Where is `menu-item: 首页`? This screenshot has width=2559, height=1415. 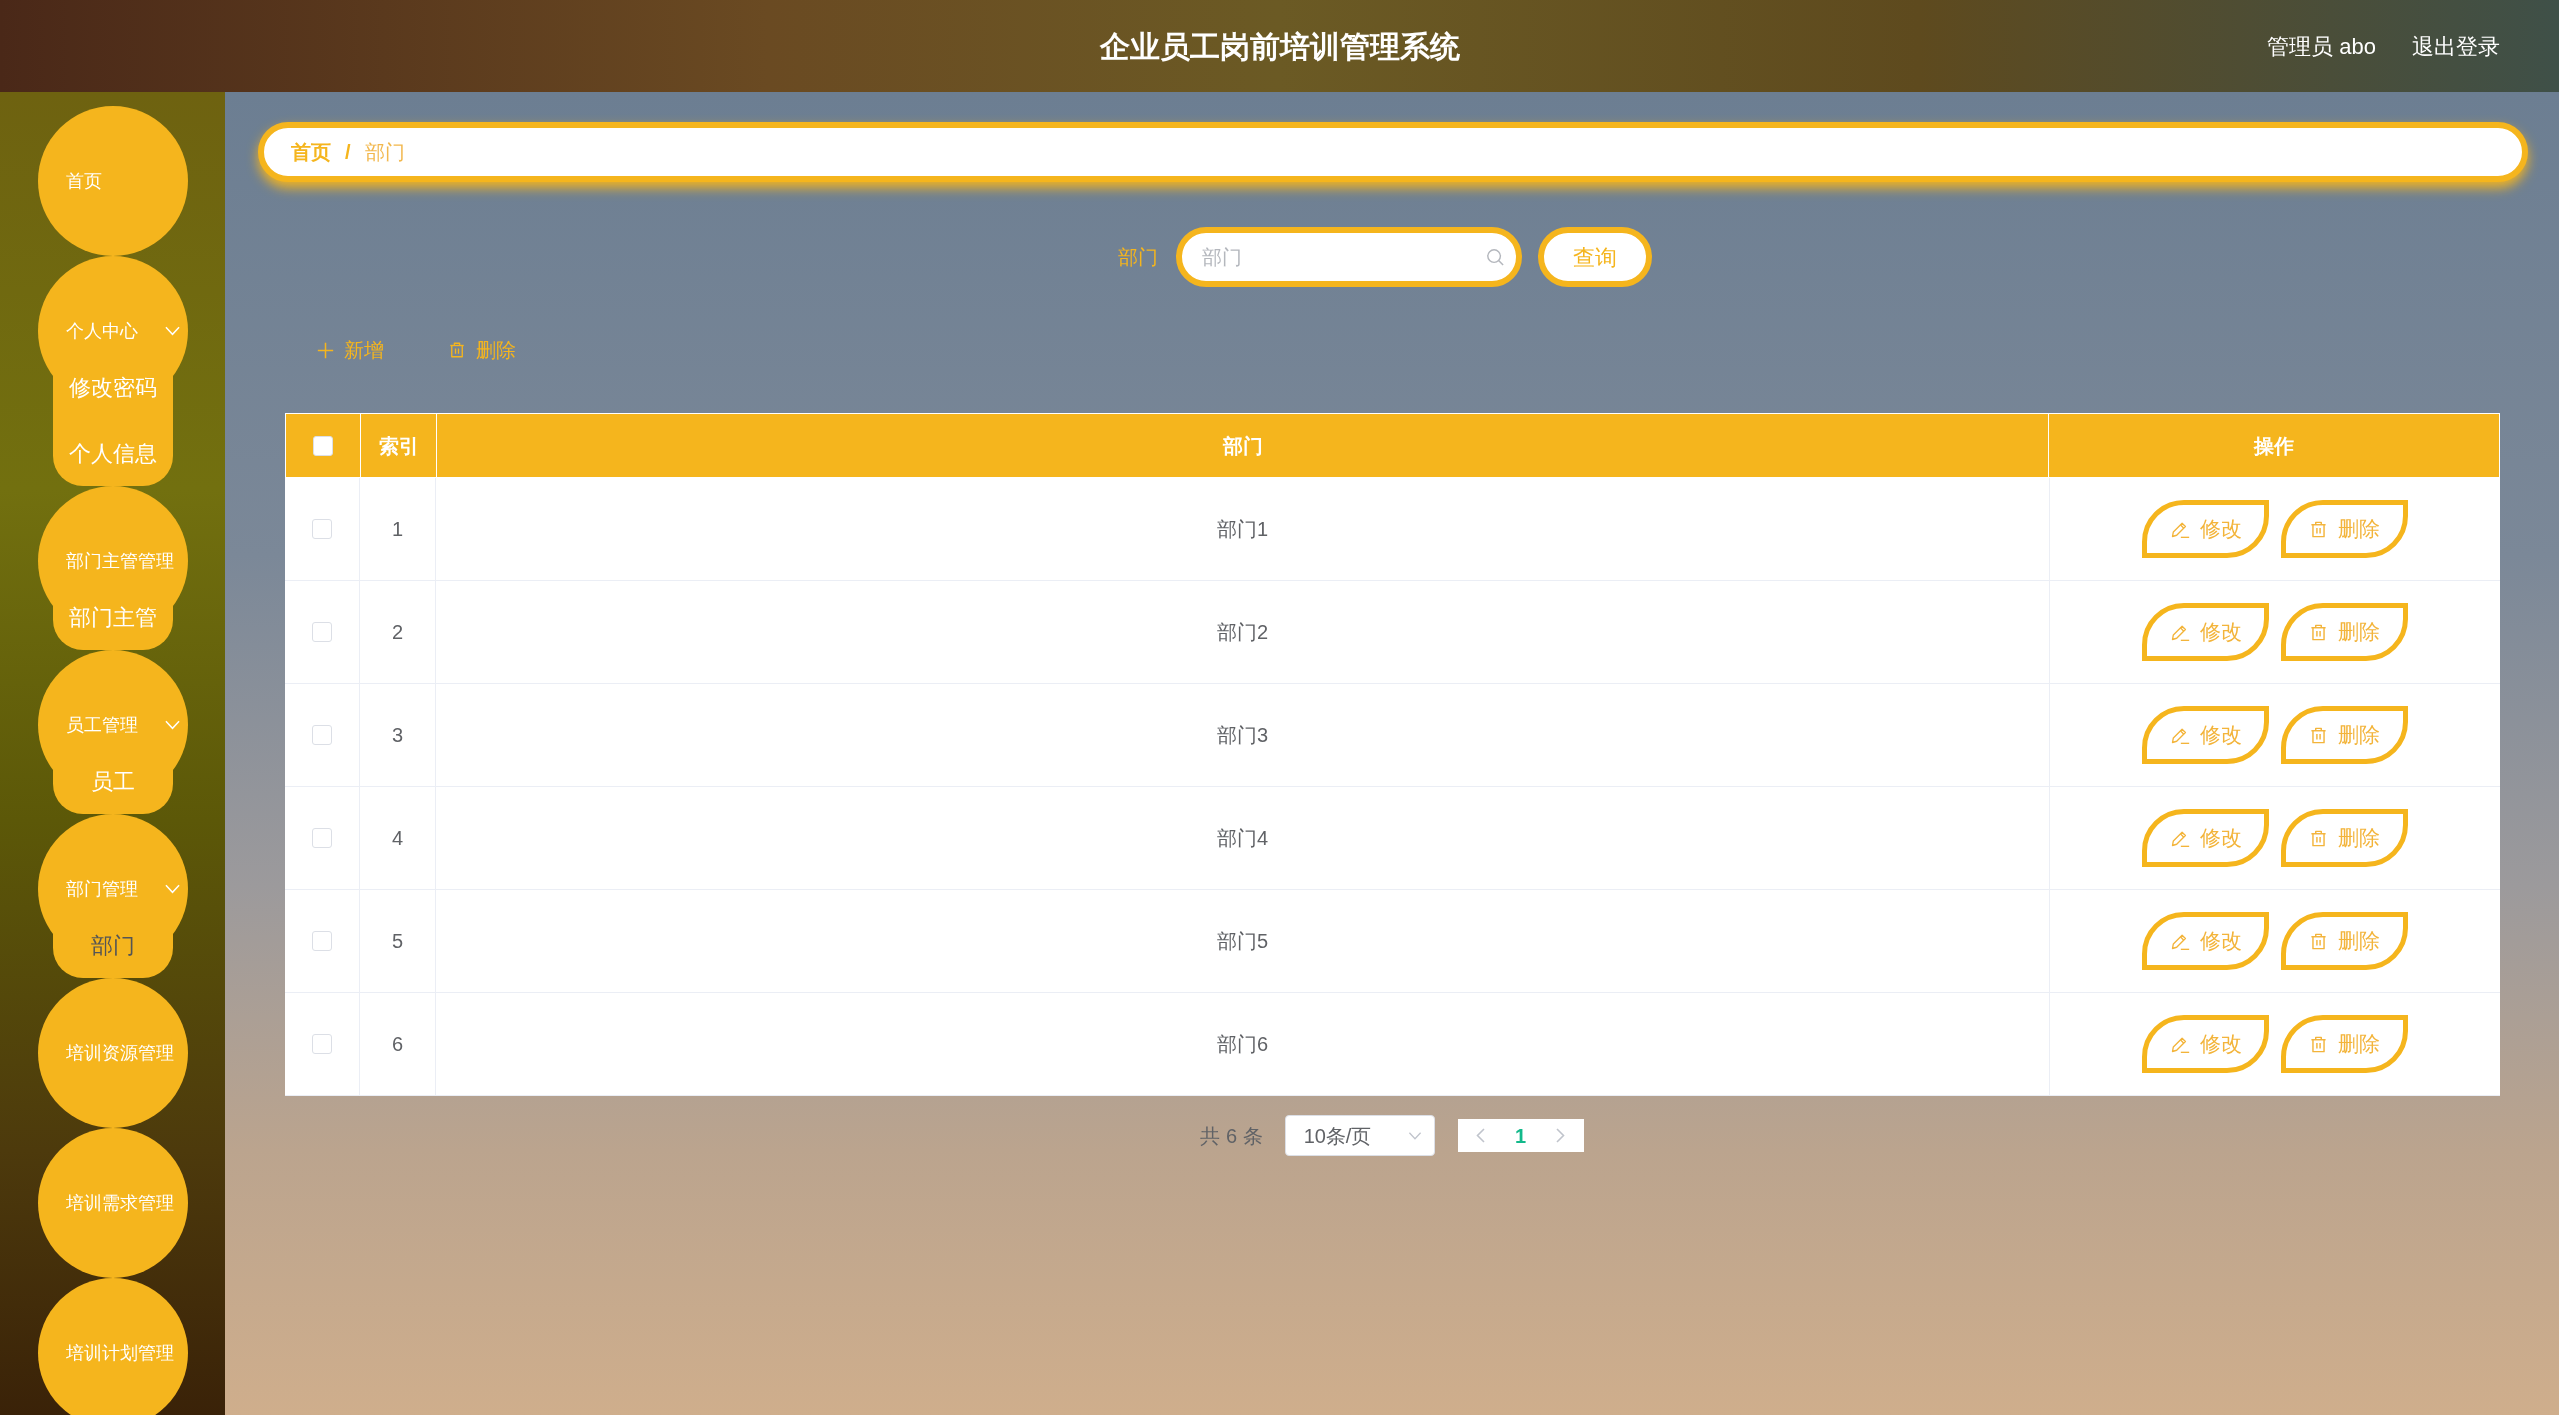
menu-item: 首页 is located at coordinates (112, 181).